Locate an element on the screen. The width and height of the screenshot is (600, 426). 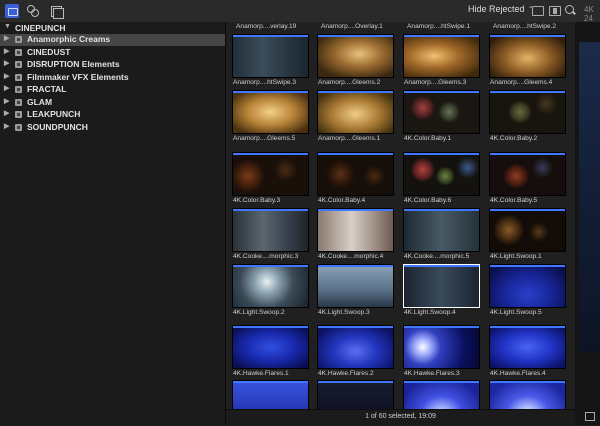
sidebar-item-cinedust: ▶ CINEDUST is located at coordinates (112, 53).